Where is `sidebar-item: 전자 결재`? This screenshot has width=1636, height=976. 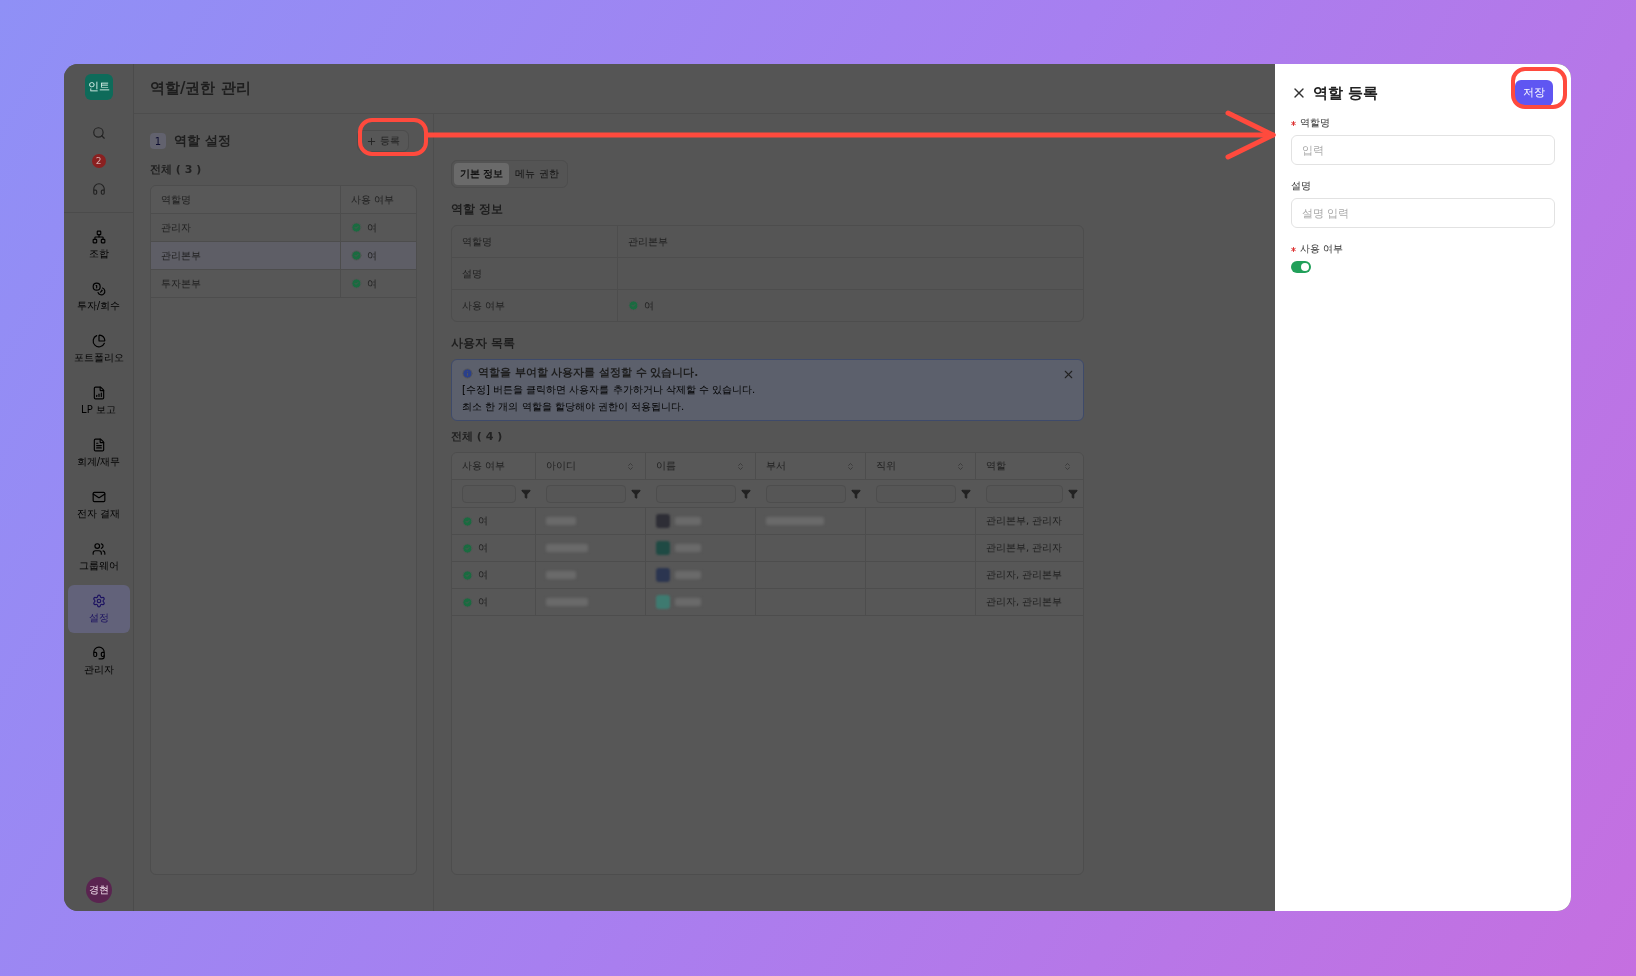 sidebar-item: 전자 결재 is located at coordinates (98, 505).